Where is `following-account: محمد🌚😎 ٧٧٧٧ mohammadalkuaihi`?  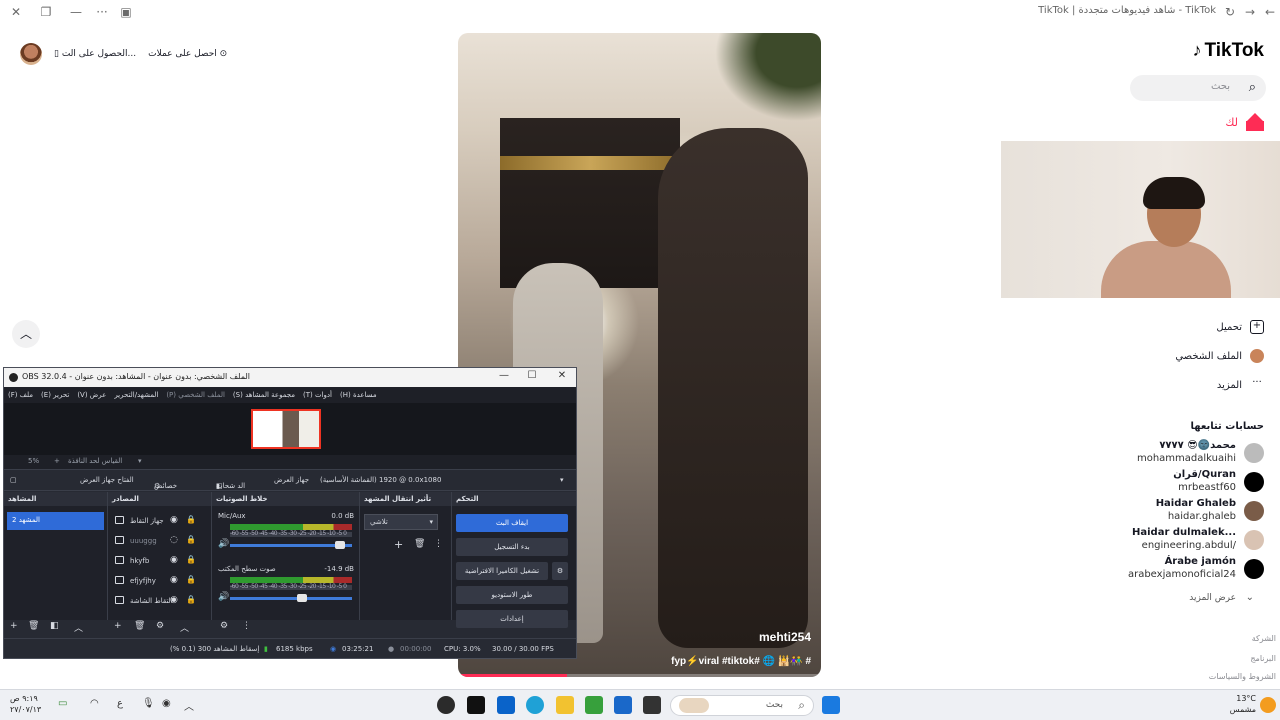 following-account: محمد🌚😎 ٧٧٧٧ mohammadalkuaihi is located at coordinates (1189, 453).